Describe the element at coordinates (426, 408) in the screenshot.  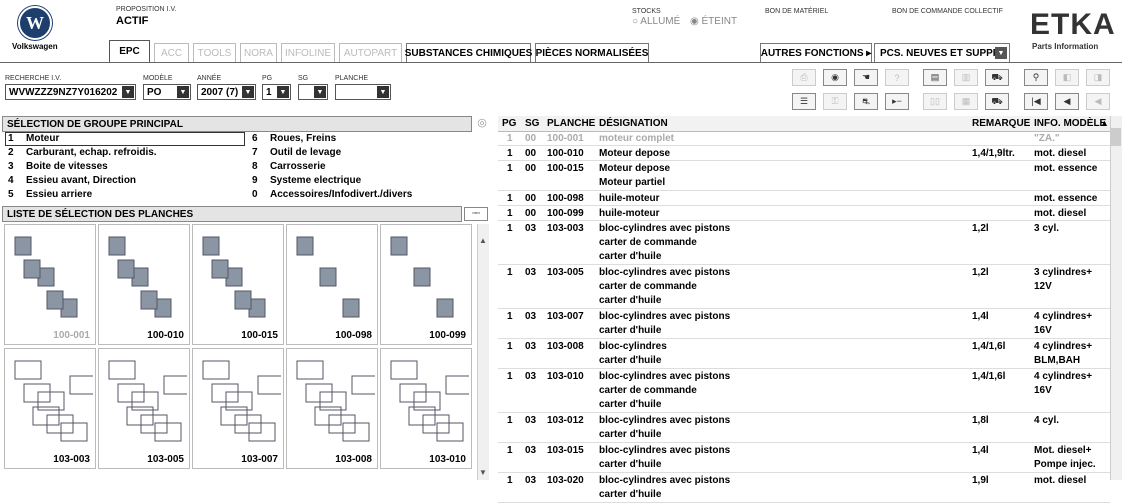
I see `thumbnail-planche: 103-010` at that location.